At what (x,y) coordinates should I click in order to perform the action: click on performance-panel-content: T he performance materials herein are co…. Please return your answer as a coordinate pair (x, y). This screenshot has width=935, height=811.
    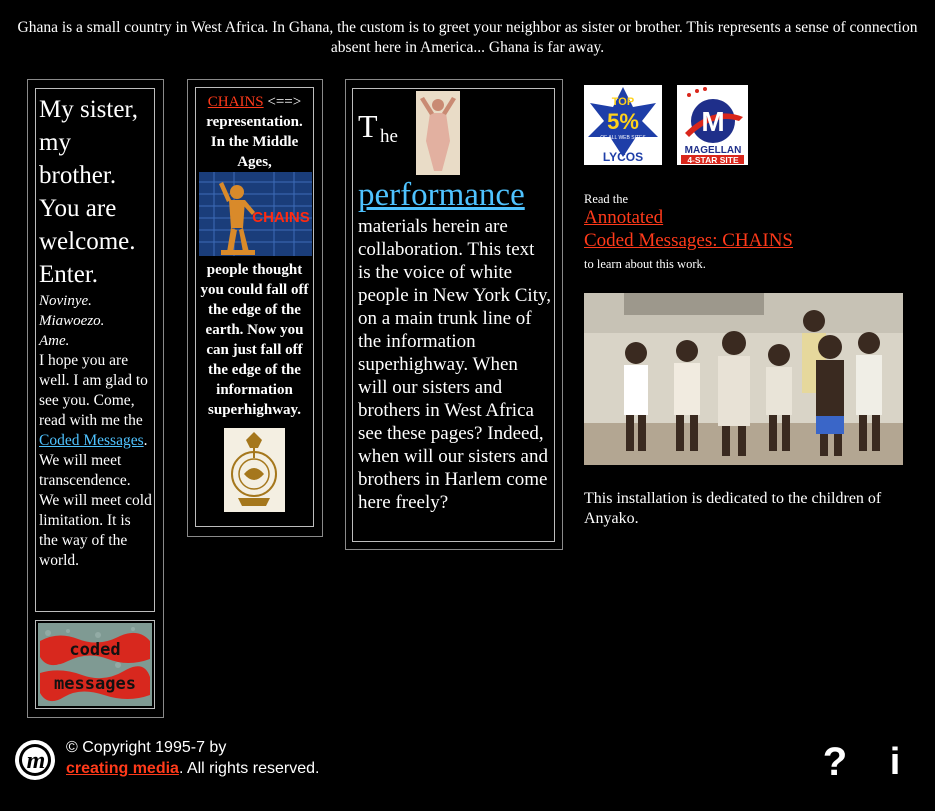
    Looking at the image, I should click on (453, 315).